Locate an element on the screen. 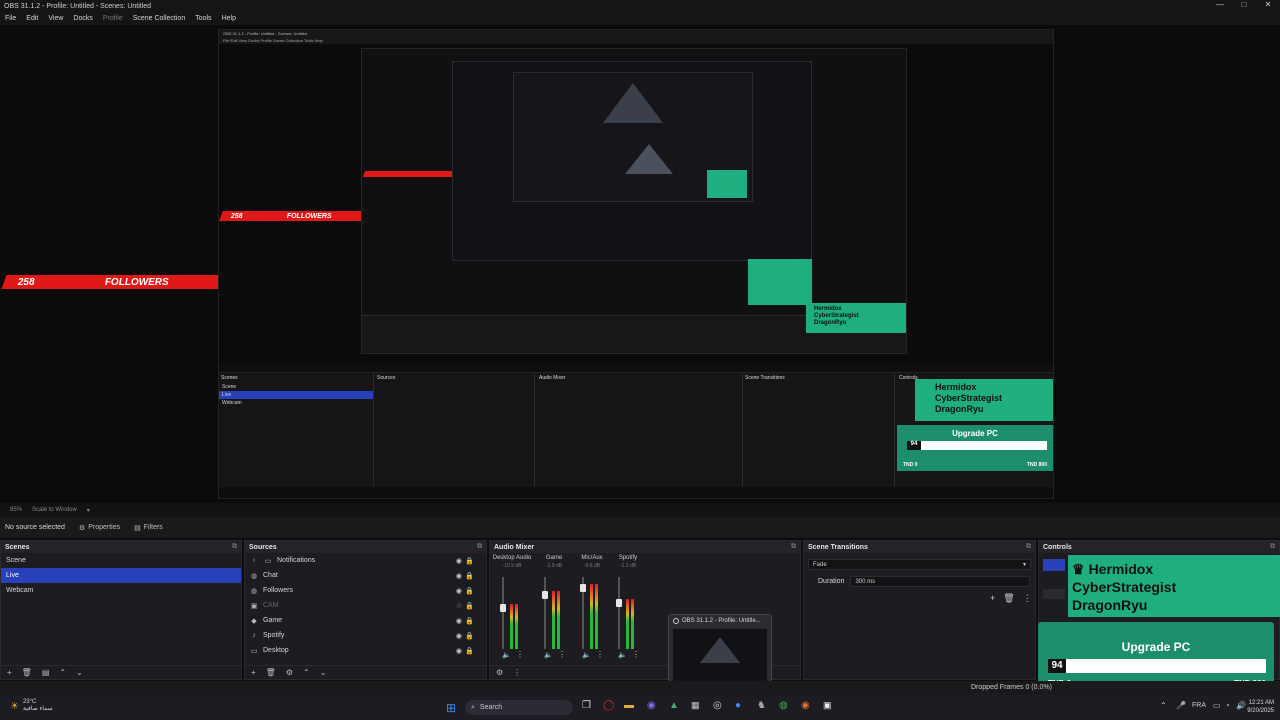 The width and height of the screenshot is (1280, 720). firefox-icon: ◉ is located at coordinates (805, 705).